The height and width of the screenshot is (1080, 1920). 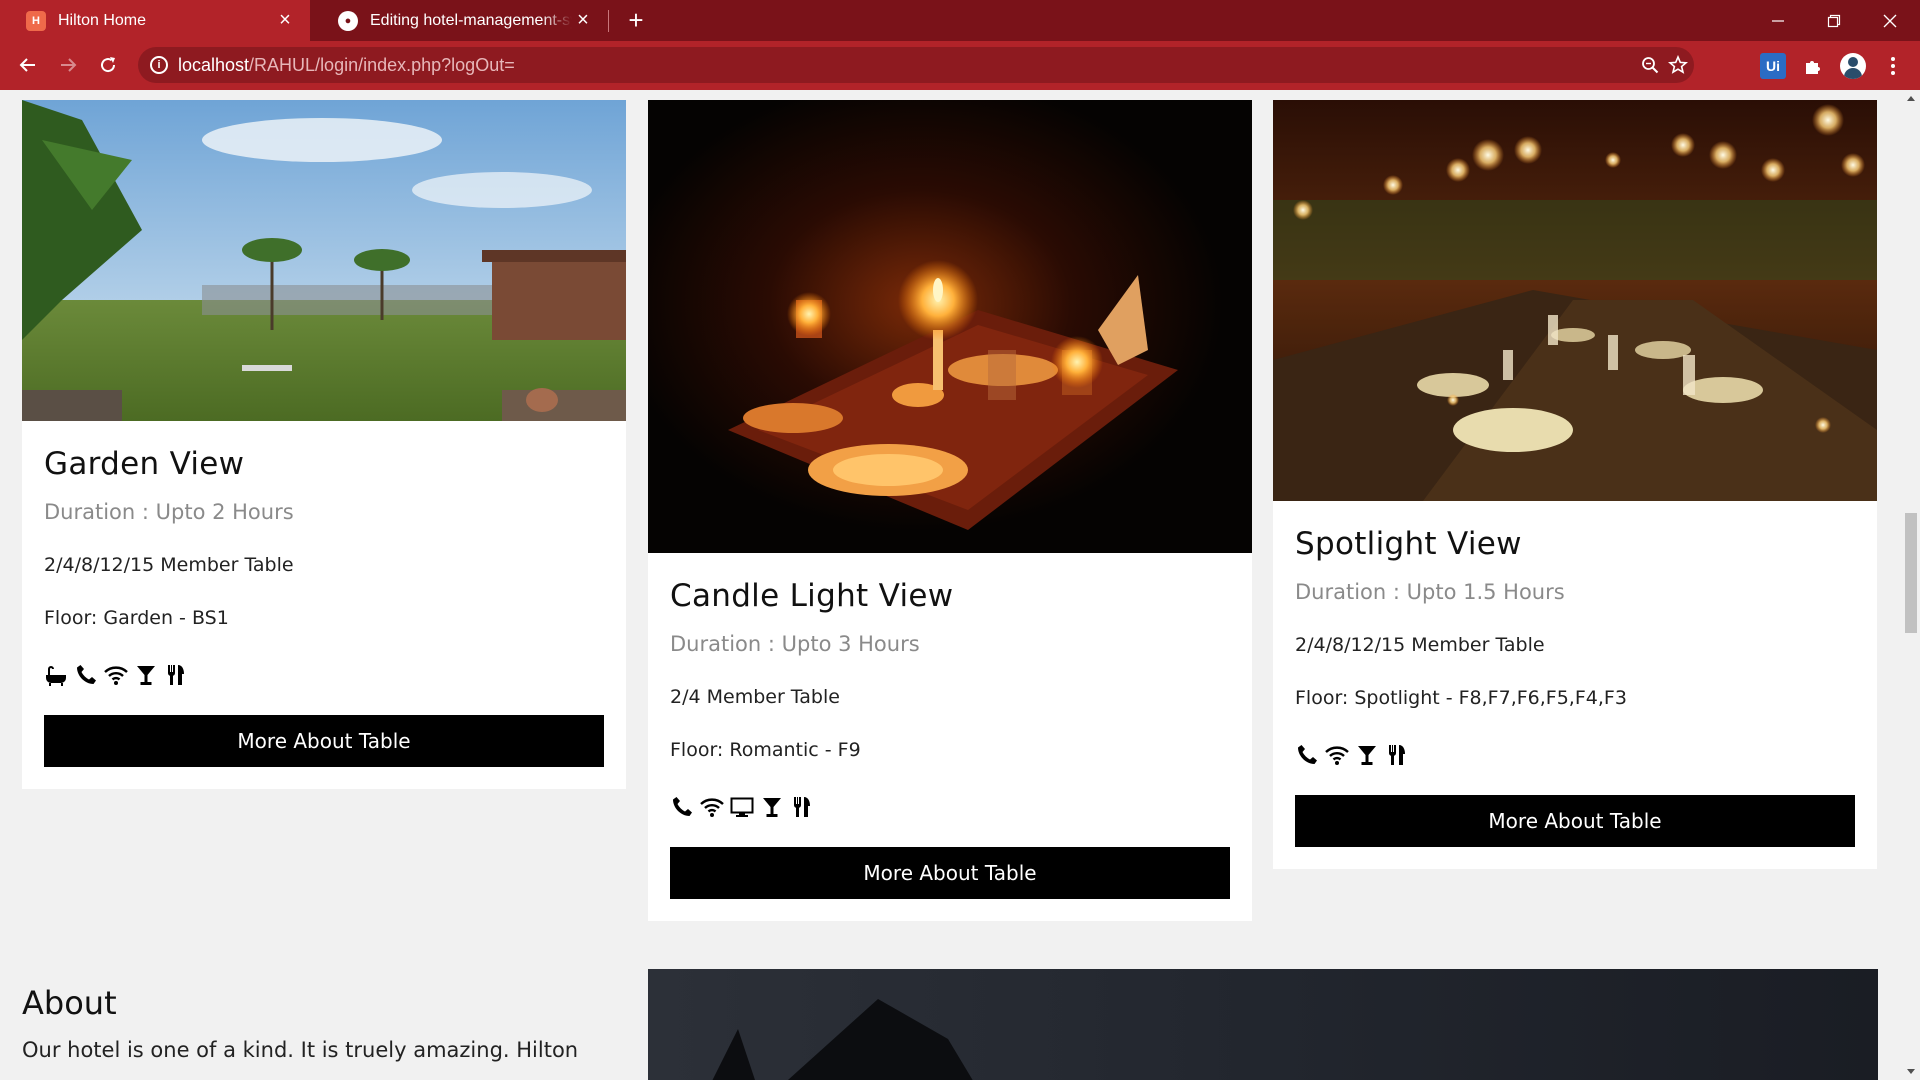 What do you see at coordinates (1911, 573) in the screenshot?
I see `scrollbar-thumb` at bounding box center [1911, 573].